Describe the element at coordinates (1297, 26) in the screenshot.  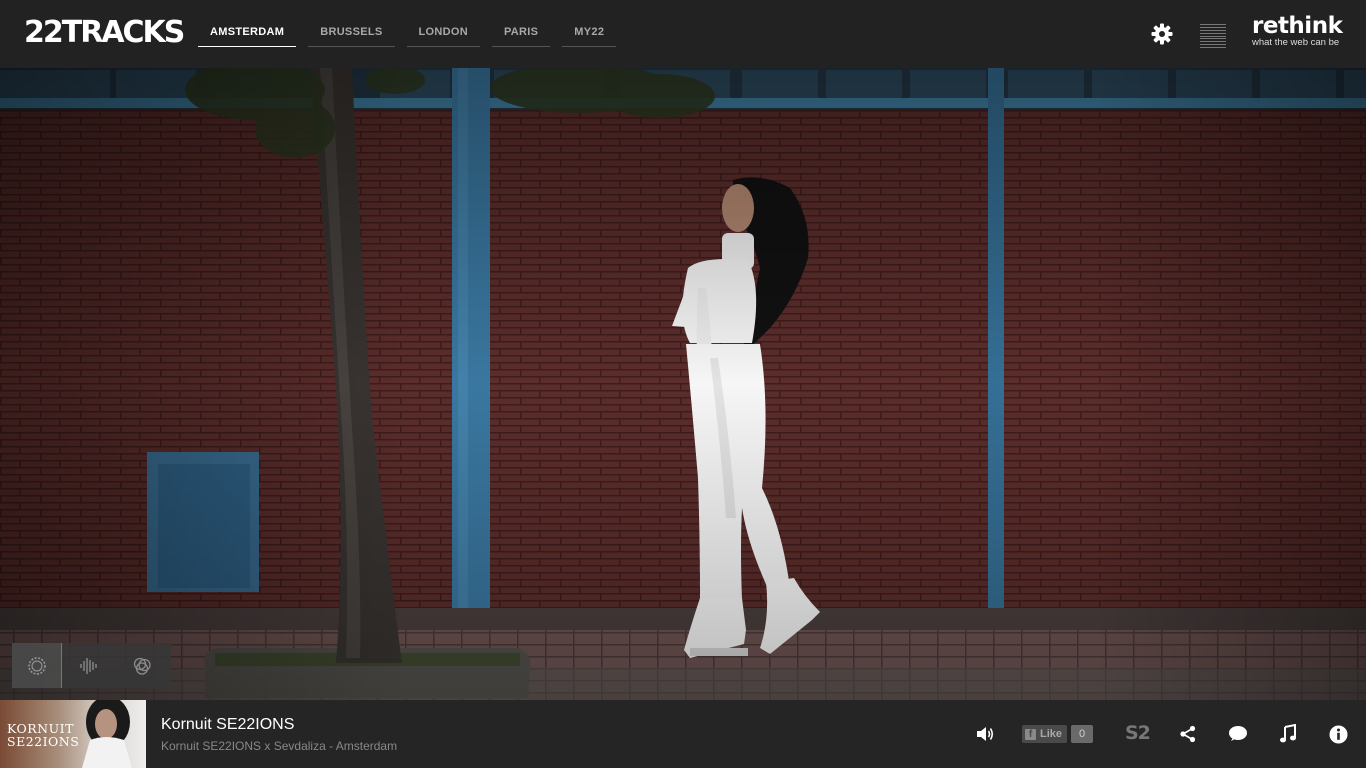
I see `sponsor-word: rethink` at that location.